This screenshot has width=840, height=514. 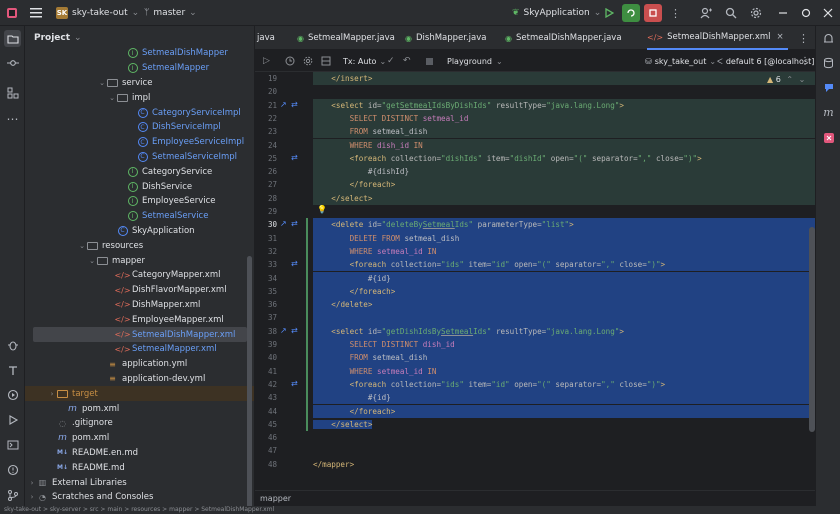 I want to click on tree-item: I SetmealDishMapper, so click(x=139, y=53).